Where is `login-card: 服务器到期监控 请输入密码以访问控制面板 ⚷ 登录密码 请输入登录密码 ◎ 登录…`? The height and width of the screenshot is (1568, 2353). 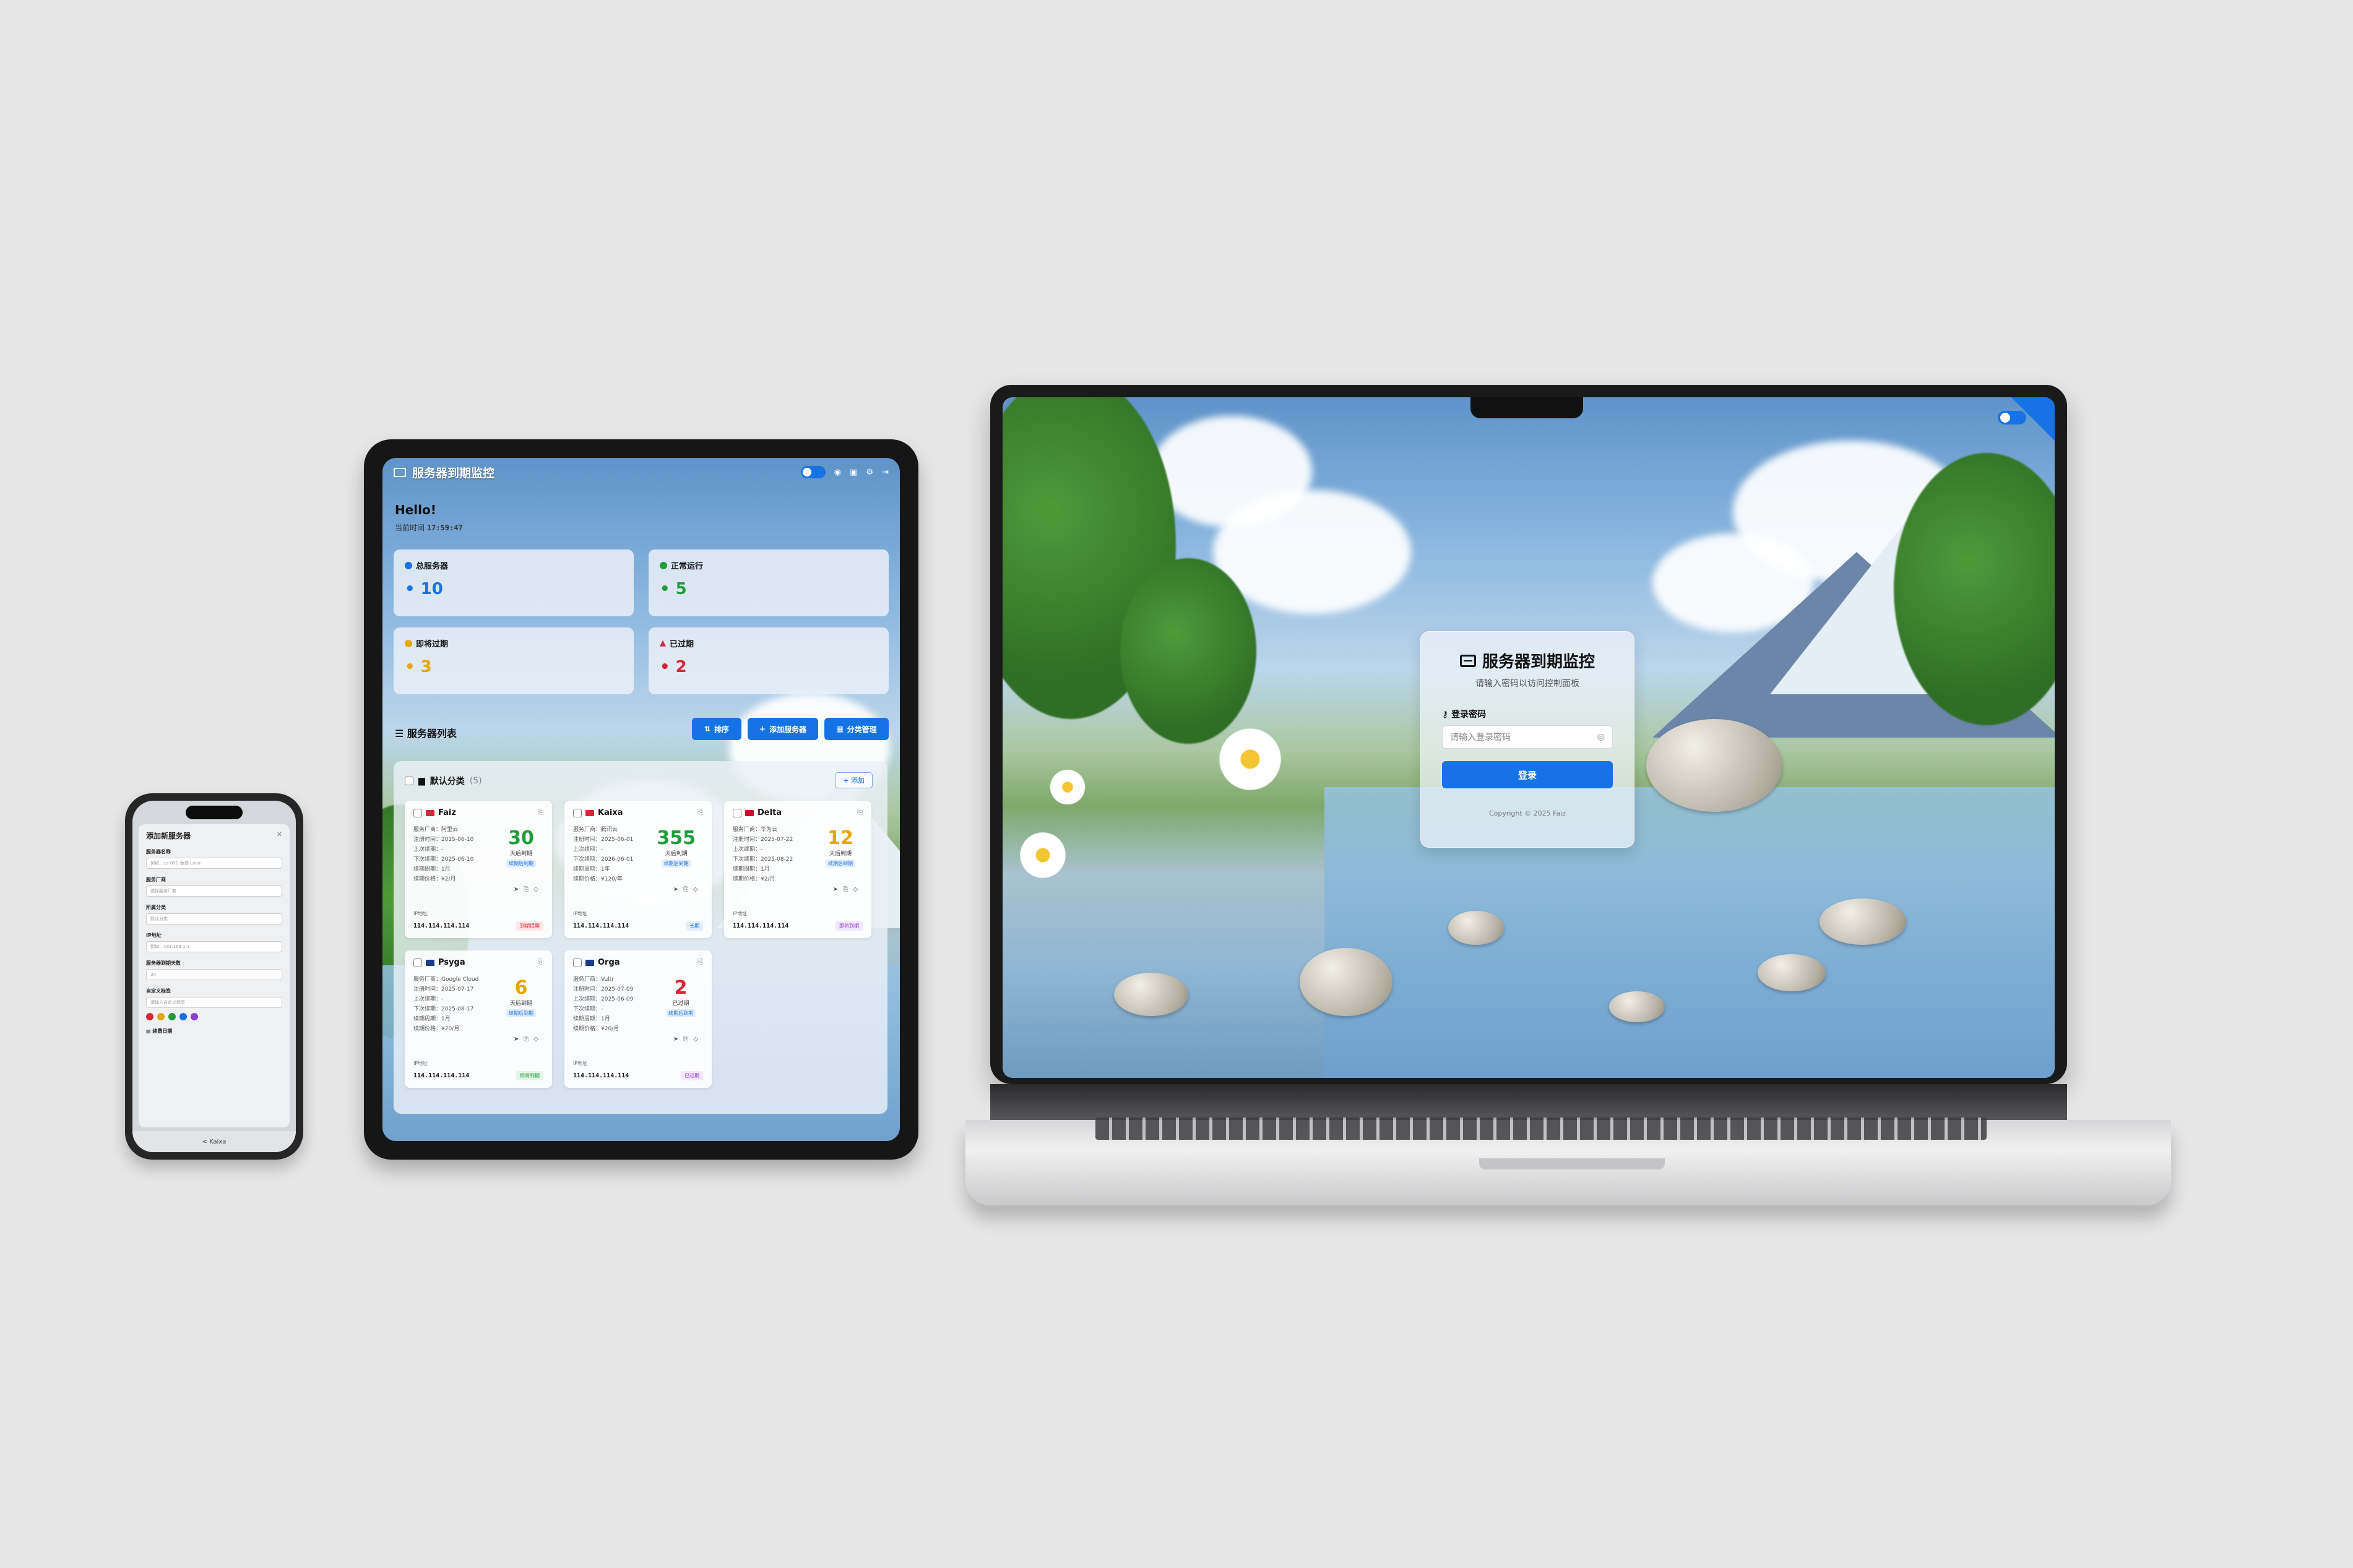
login-card: 服务器到期监控 请输入密码以访问控制面板 ⚷ 登录密码 请输入登录密码 ◎ 登录… is located at coordinates (1527, 739).